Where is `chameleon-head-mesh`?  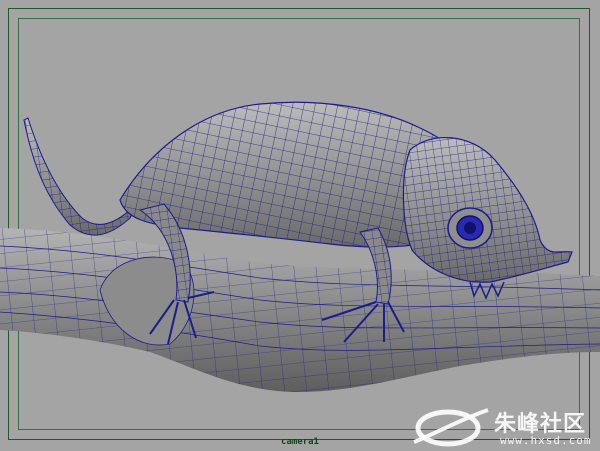
chameleon-head-mesh is located at coordinates (487, 209).